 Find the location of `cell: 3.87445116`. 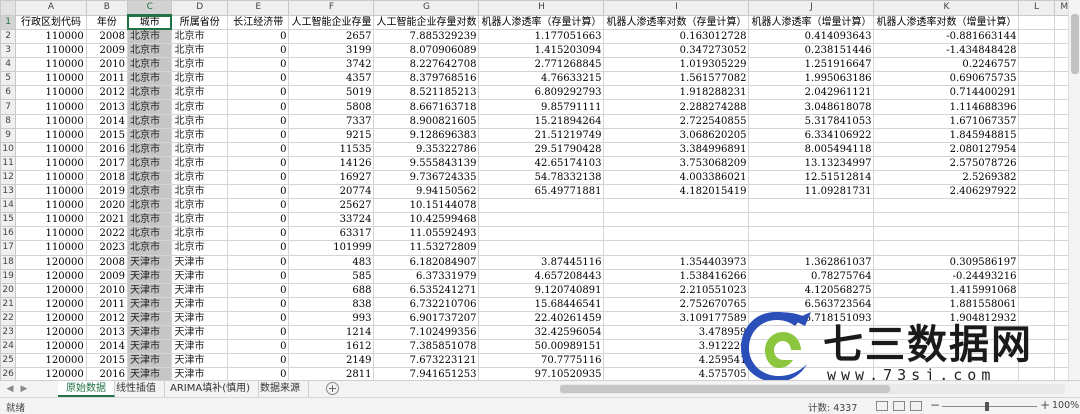

cell: 3.87445116 is located at coordinates (541, 262).